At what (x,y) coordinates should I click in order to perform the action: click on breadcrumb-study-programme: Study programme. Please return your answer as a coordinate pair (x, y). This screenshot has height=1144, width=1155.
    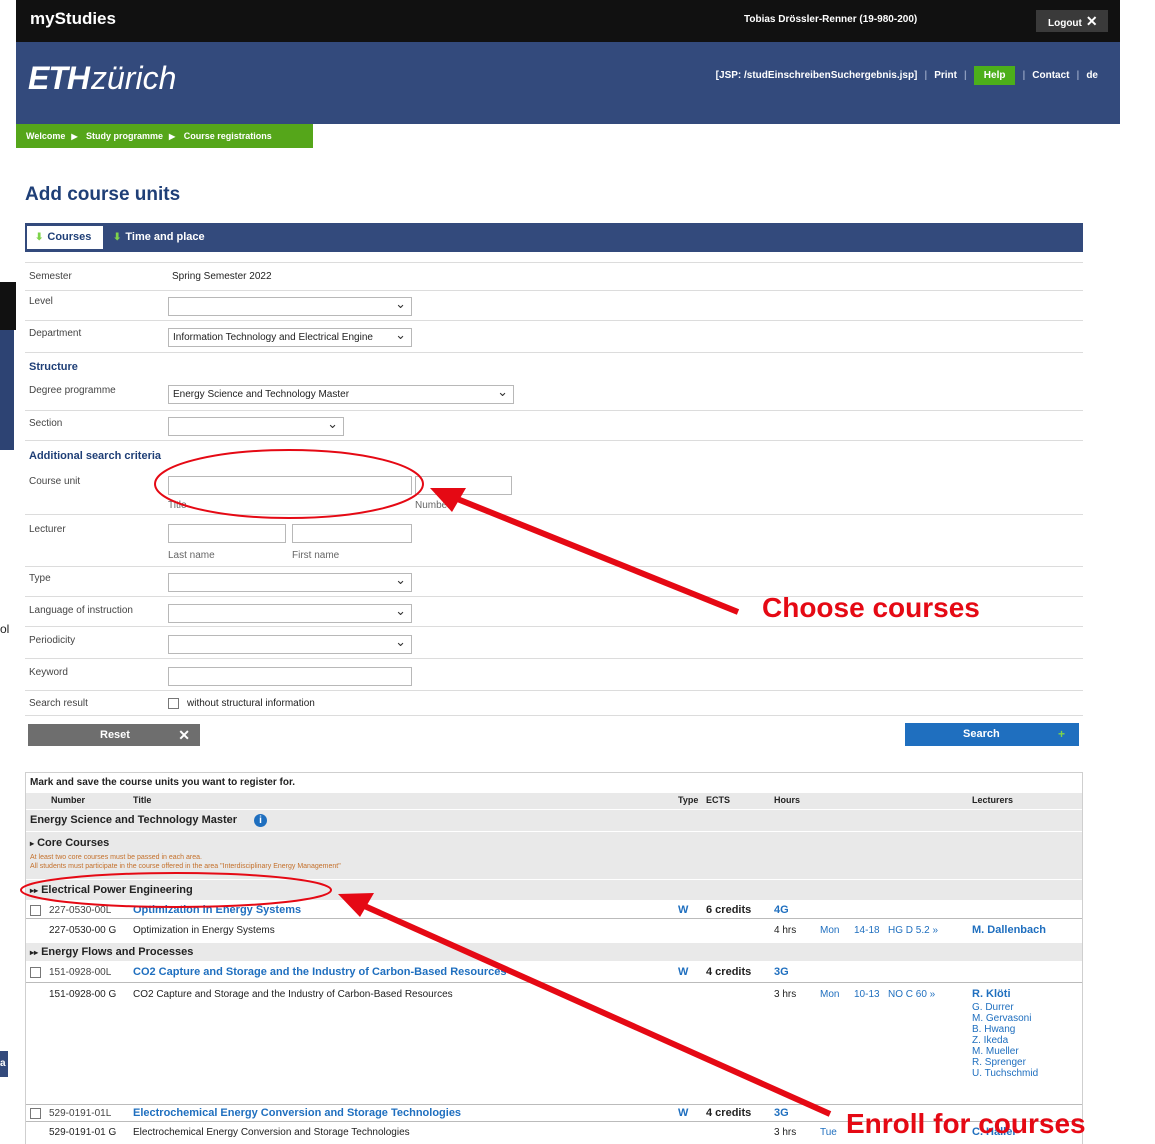
    Looking at the image, I should click on (124, 136).